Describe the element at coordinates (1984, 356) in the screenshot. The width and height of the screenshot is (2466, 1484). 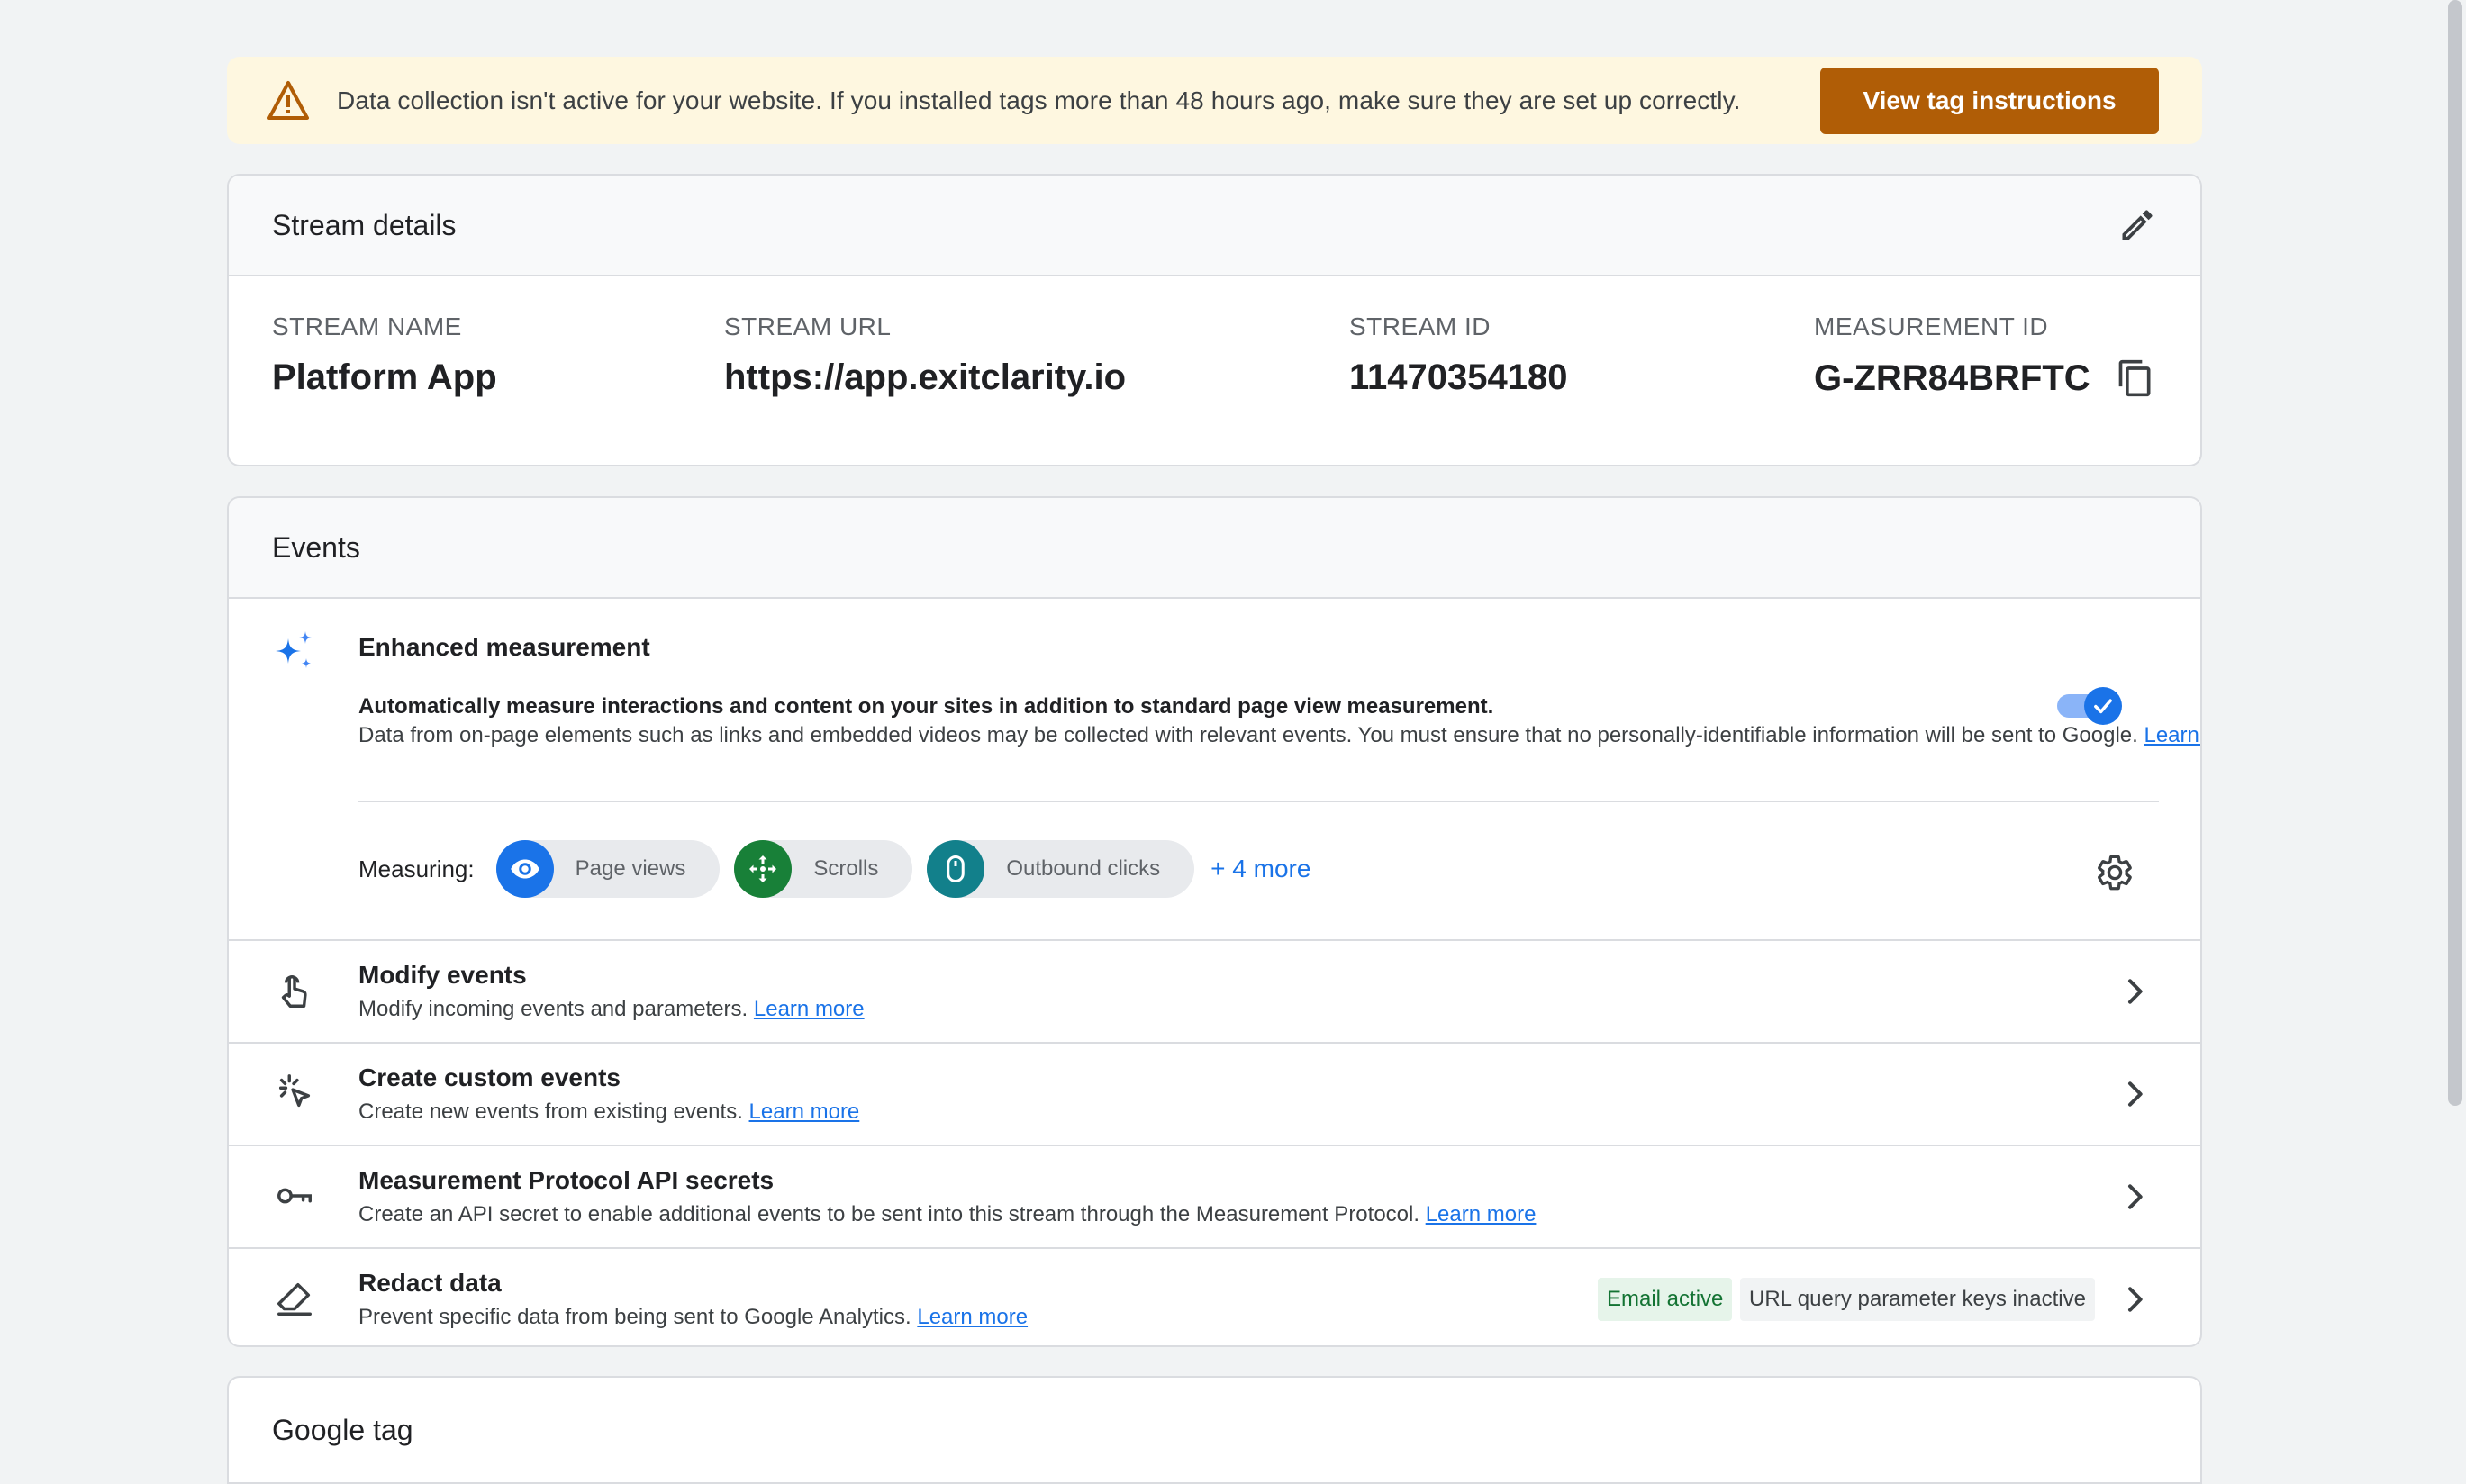
I see `measurement-id-field: MEASUREMENT ID G-ZRR84BRFTC` at that location.